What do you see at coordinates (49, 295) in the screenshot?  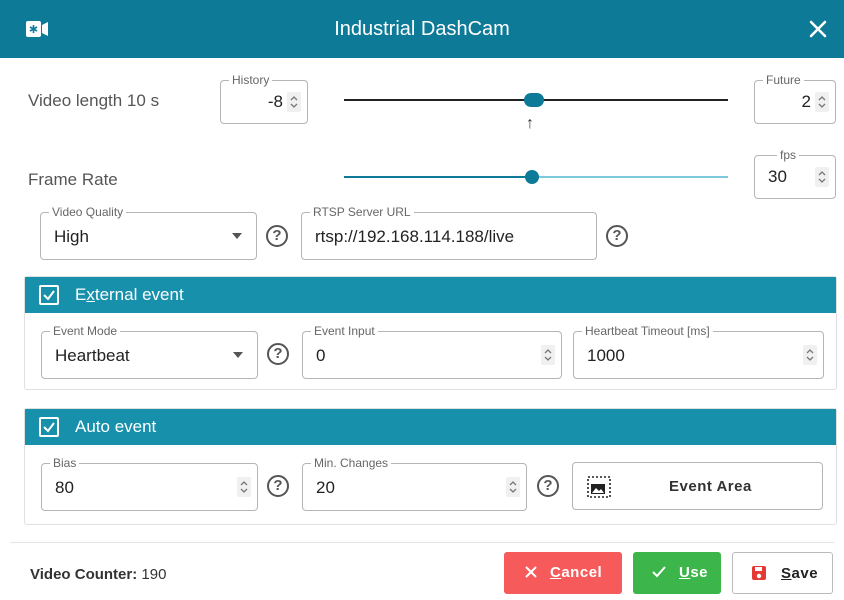 I see `external-event-checkbox` at bounding box center [49, 295].